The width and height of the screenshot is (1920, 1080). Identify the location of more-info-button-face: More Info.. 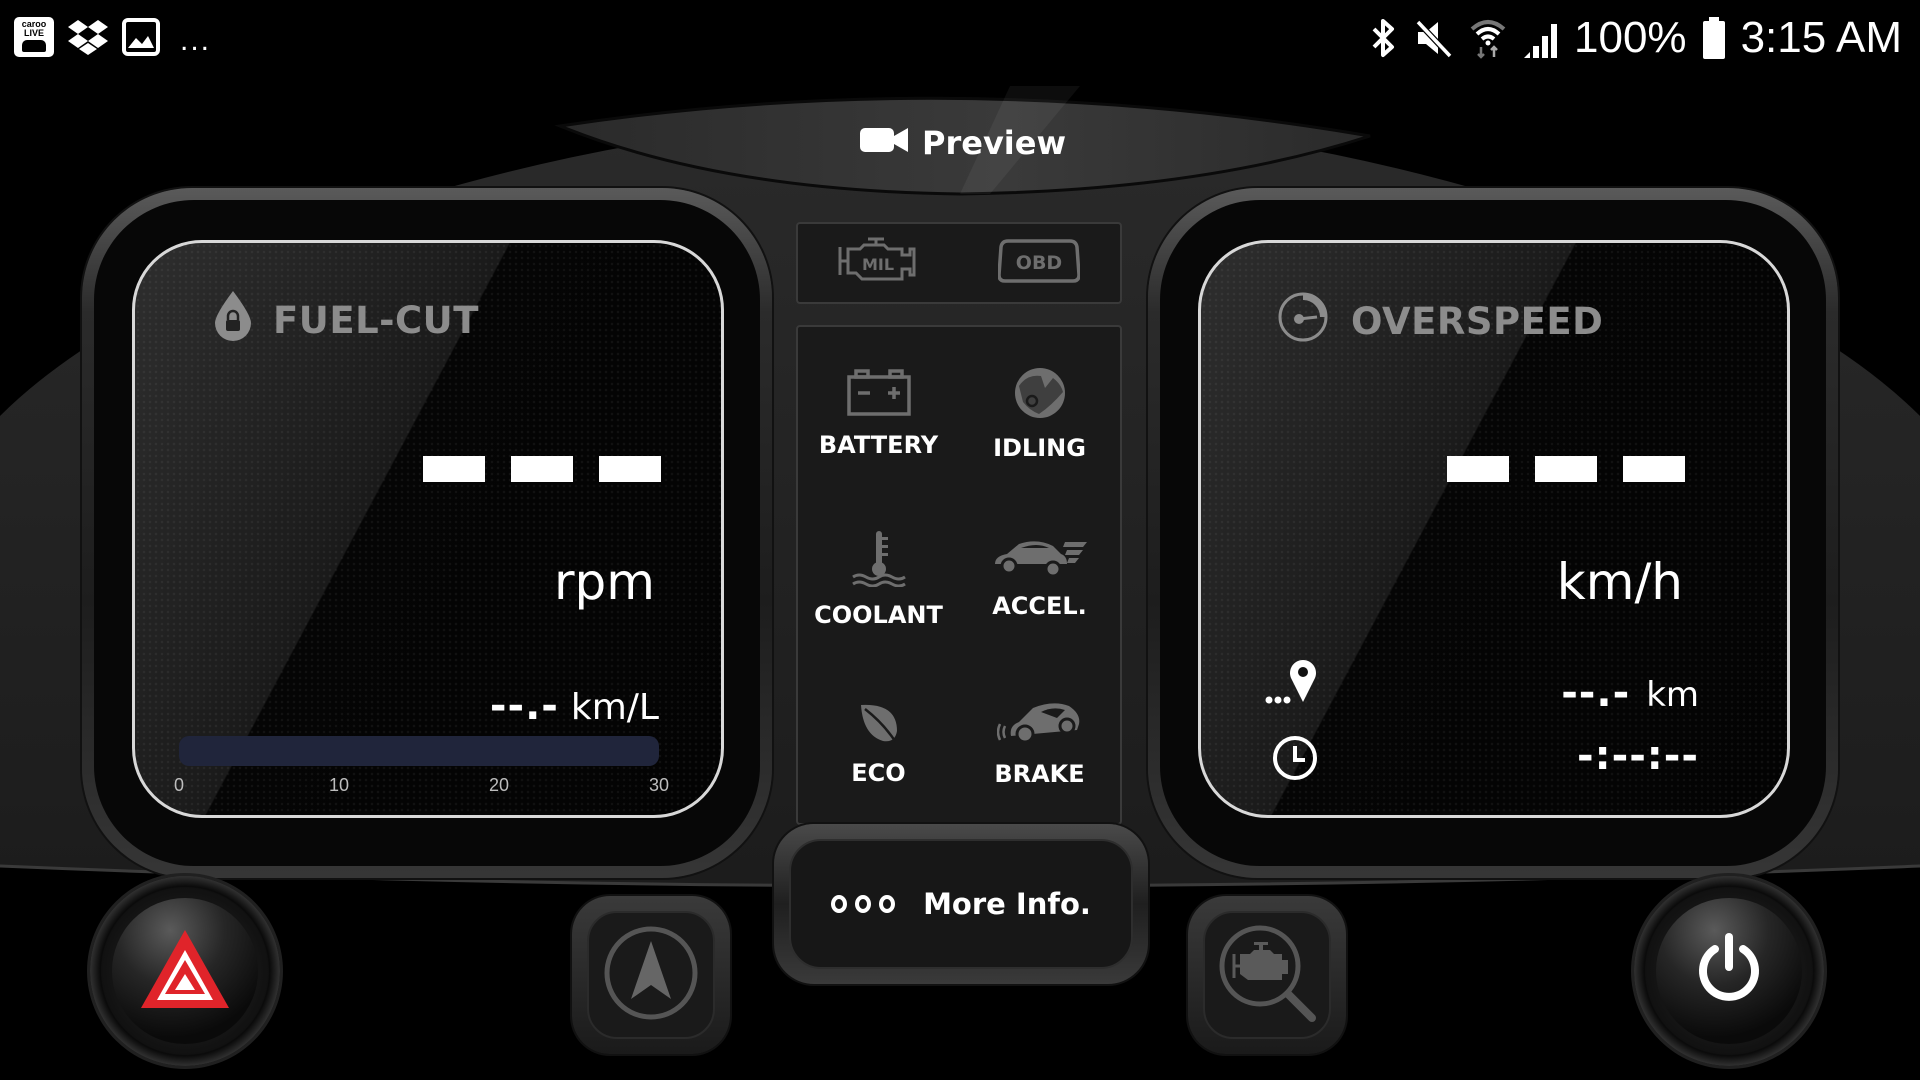
(961, 904).